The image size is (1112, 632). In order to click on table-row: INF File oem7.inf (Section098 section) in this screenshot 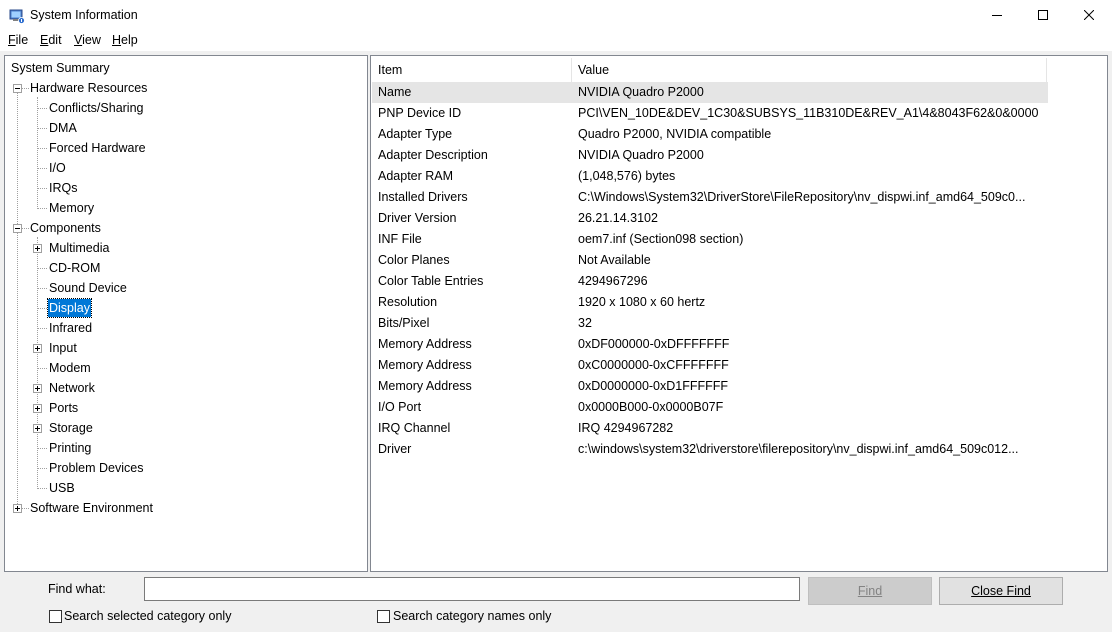, I will do `click(710, 239)`.